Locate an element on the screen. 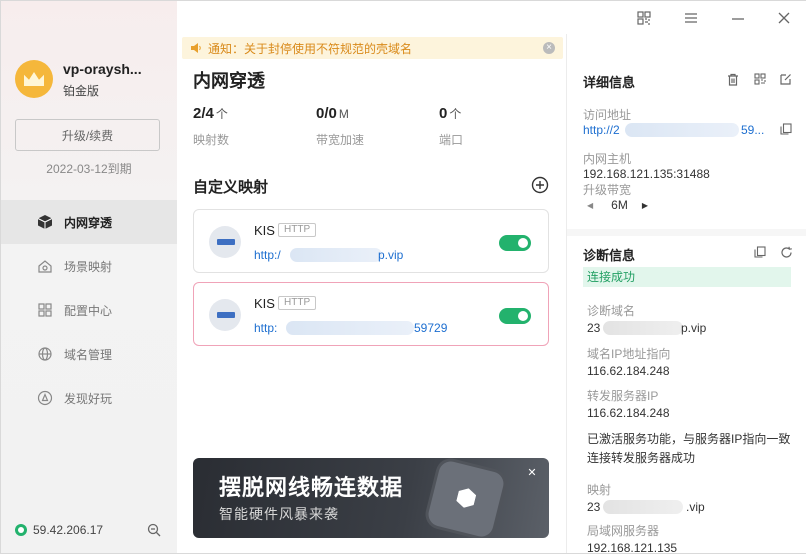 This screenshot has width=806, height=554. host-value: 192.168.121.135:31488 is located at coordinates (646, 174).